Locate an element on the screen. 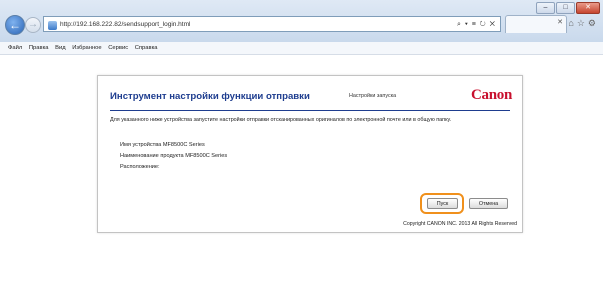 This screenshot has height=305, width=603. menu-bar: Файл Правка Вид Избранное Сервис Справка is located at coordinates (301, 48).